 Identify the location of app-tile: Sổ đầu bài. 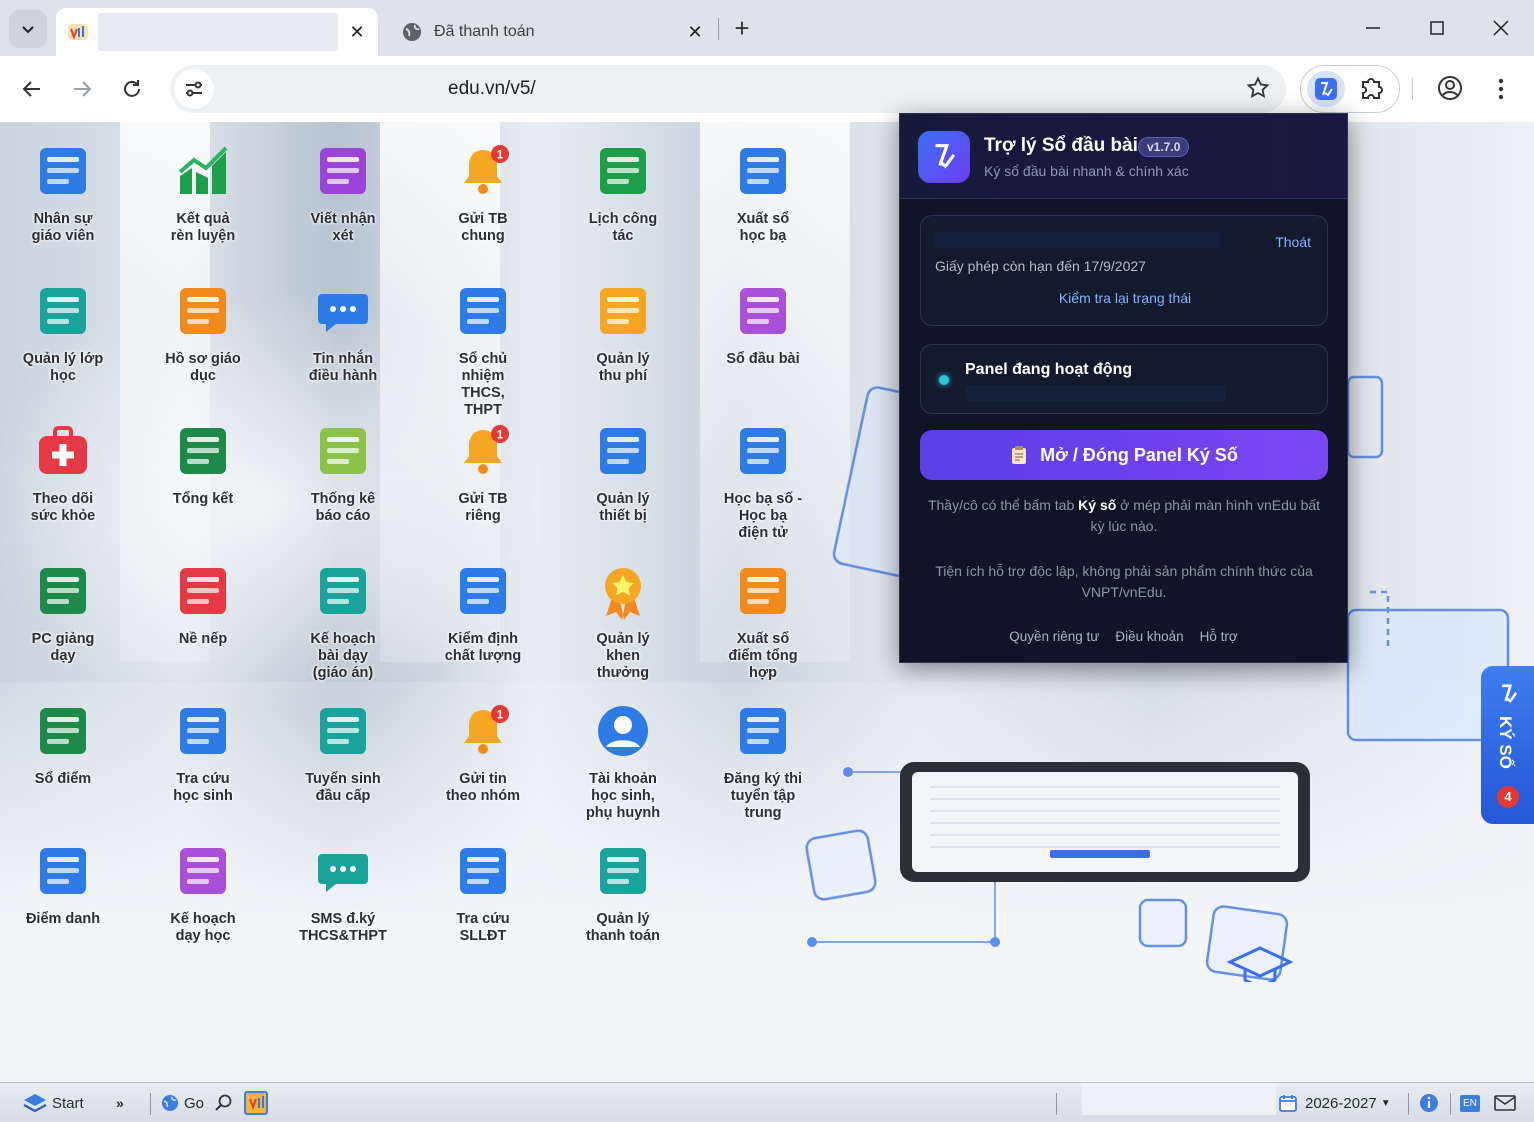
(763, 325).